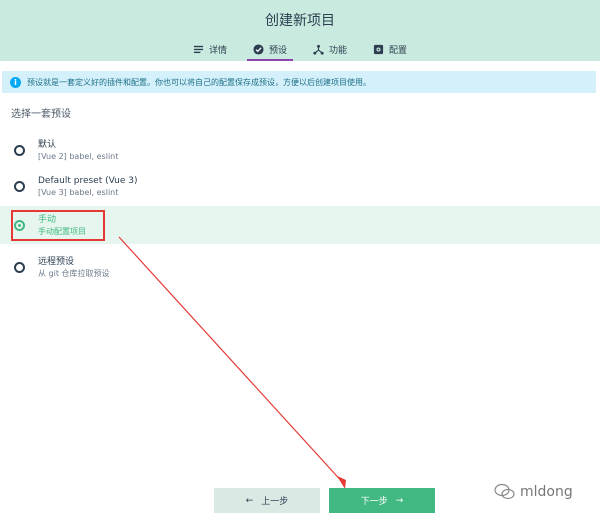  Describe the element at coordinates (546, 492) in the screenshot. I see `watermark-text: mldong` at that location.